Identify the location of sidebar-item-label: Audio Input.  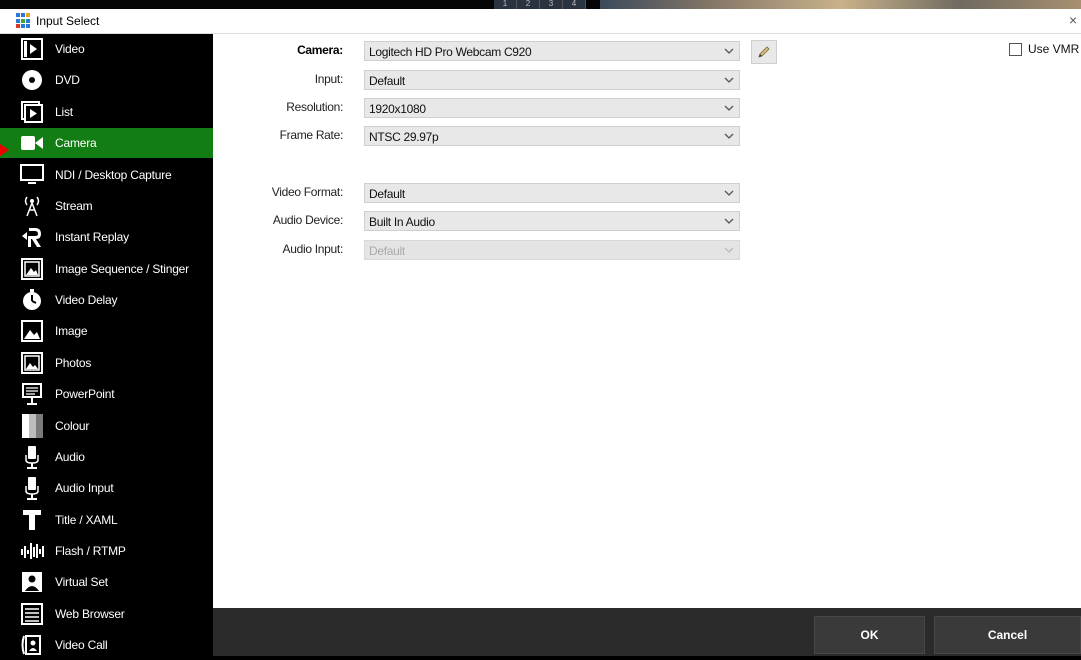
(84, 488).